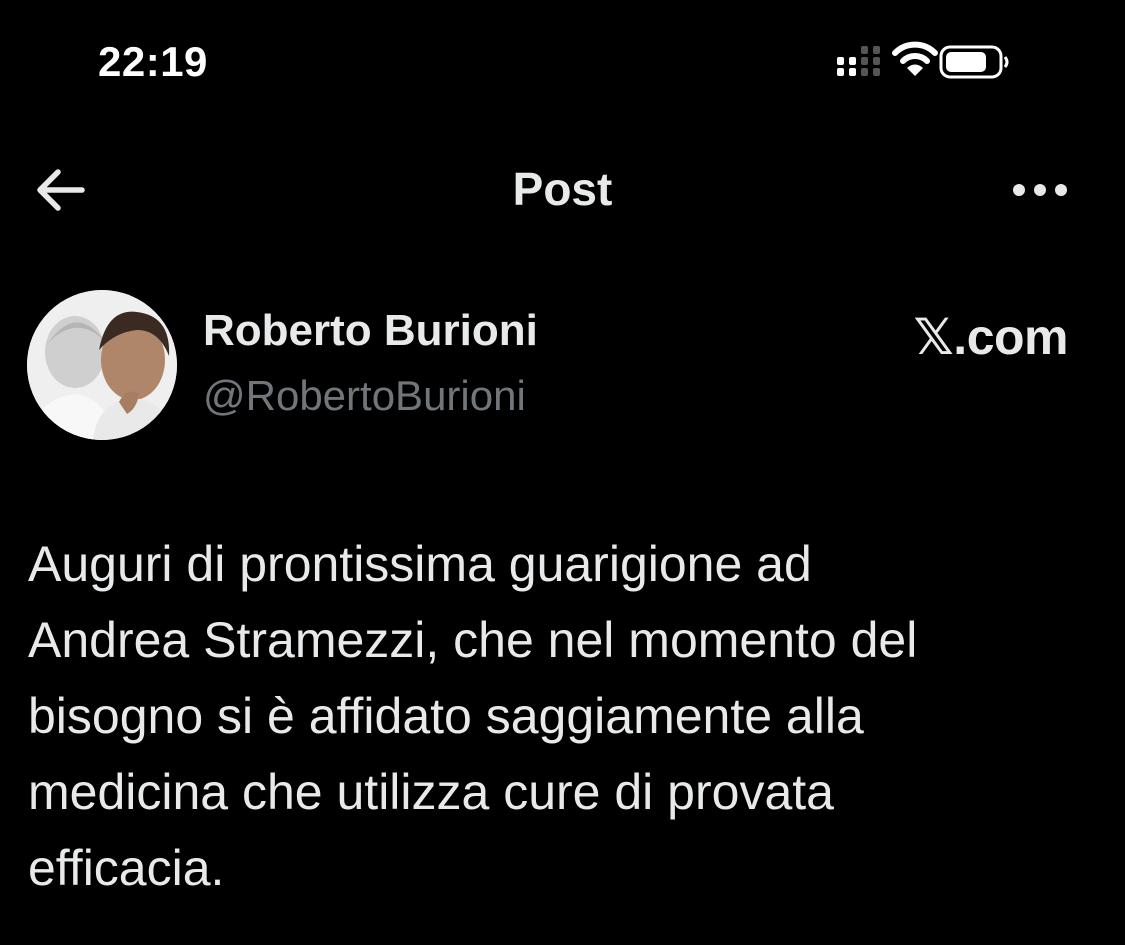 This screenshot has height=945, width=1125. What do you see at coordinates (562, 60) in the screenshot?
I see `status-bar: 22:19` at bounding box center [562, 60].